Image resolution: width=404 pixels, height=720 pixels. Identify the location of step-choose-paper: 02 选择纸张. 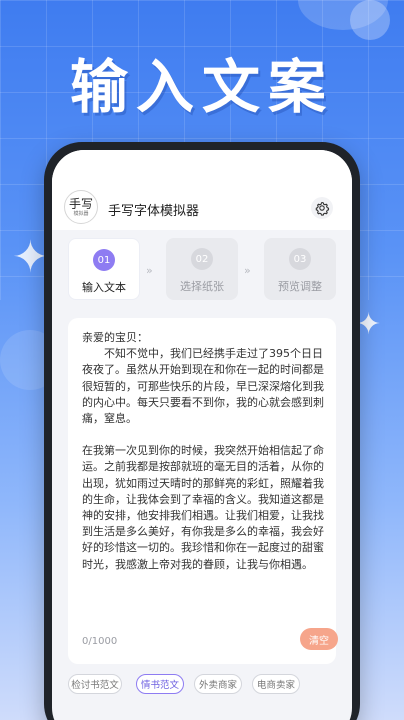
(202, 269).